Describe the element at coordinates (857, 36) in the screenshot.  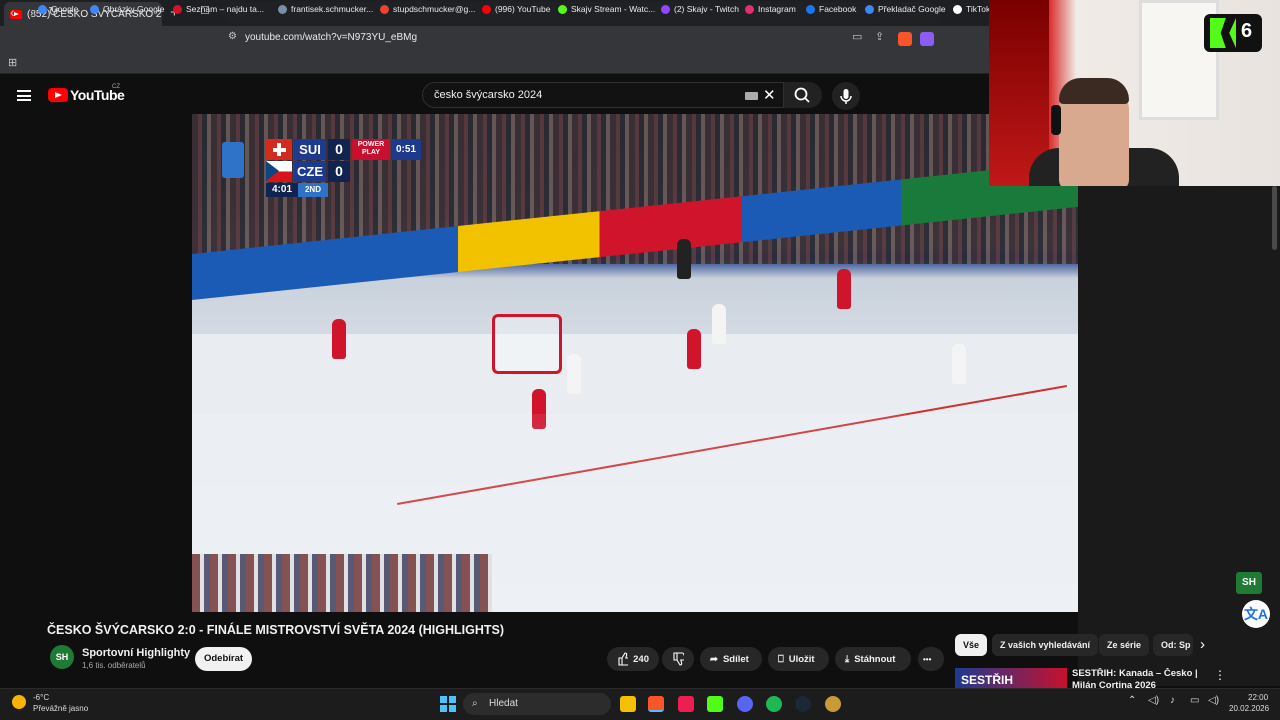
I see `cast-icon: ▭` at that location.